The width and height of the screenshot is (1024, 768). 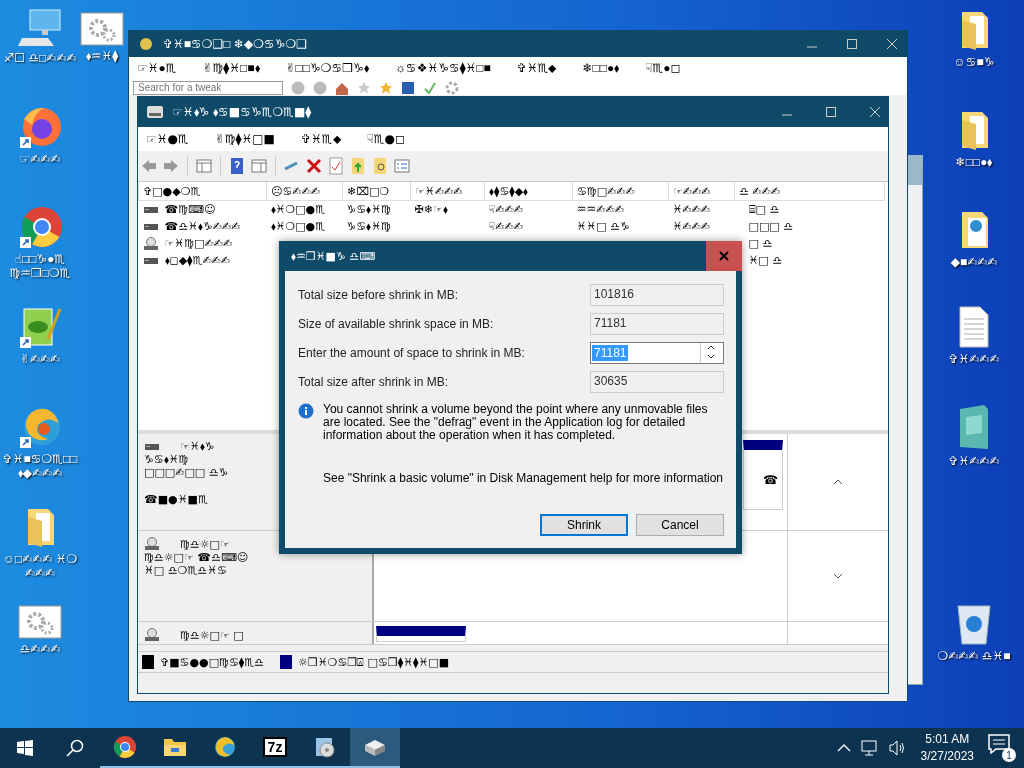 What do you see at coordinates (620, 191) in the screenshot?
I see `column-header: ♋♍□✍✍✍` at bounding box center [620, 191].